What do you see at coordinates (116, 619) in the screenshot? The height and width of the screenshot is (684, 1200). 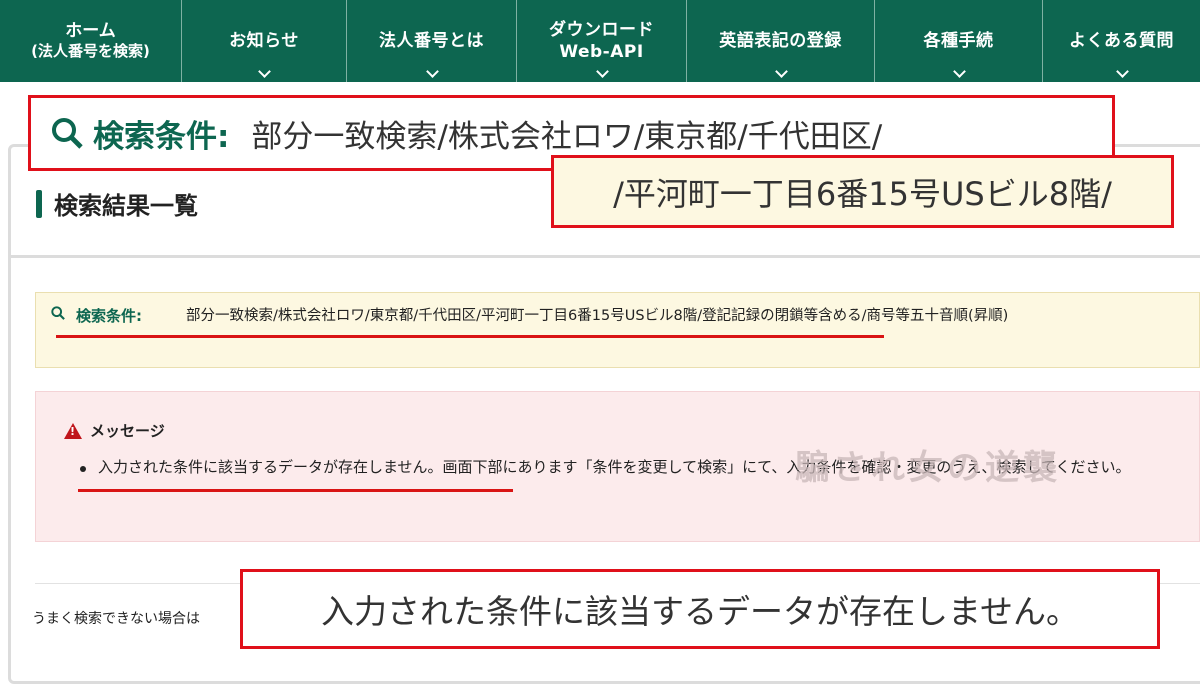 I see `help-text: うまく検索できない場合は` at bounding box center [116, 619].